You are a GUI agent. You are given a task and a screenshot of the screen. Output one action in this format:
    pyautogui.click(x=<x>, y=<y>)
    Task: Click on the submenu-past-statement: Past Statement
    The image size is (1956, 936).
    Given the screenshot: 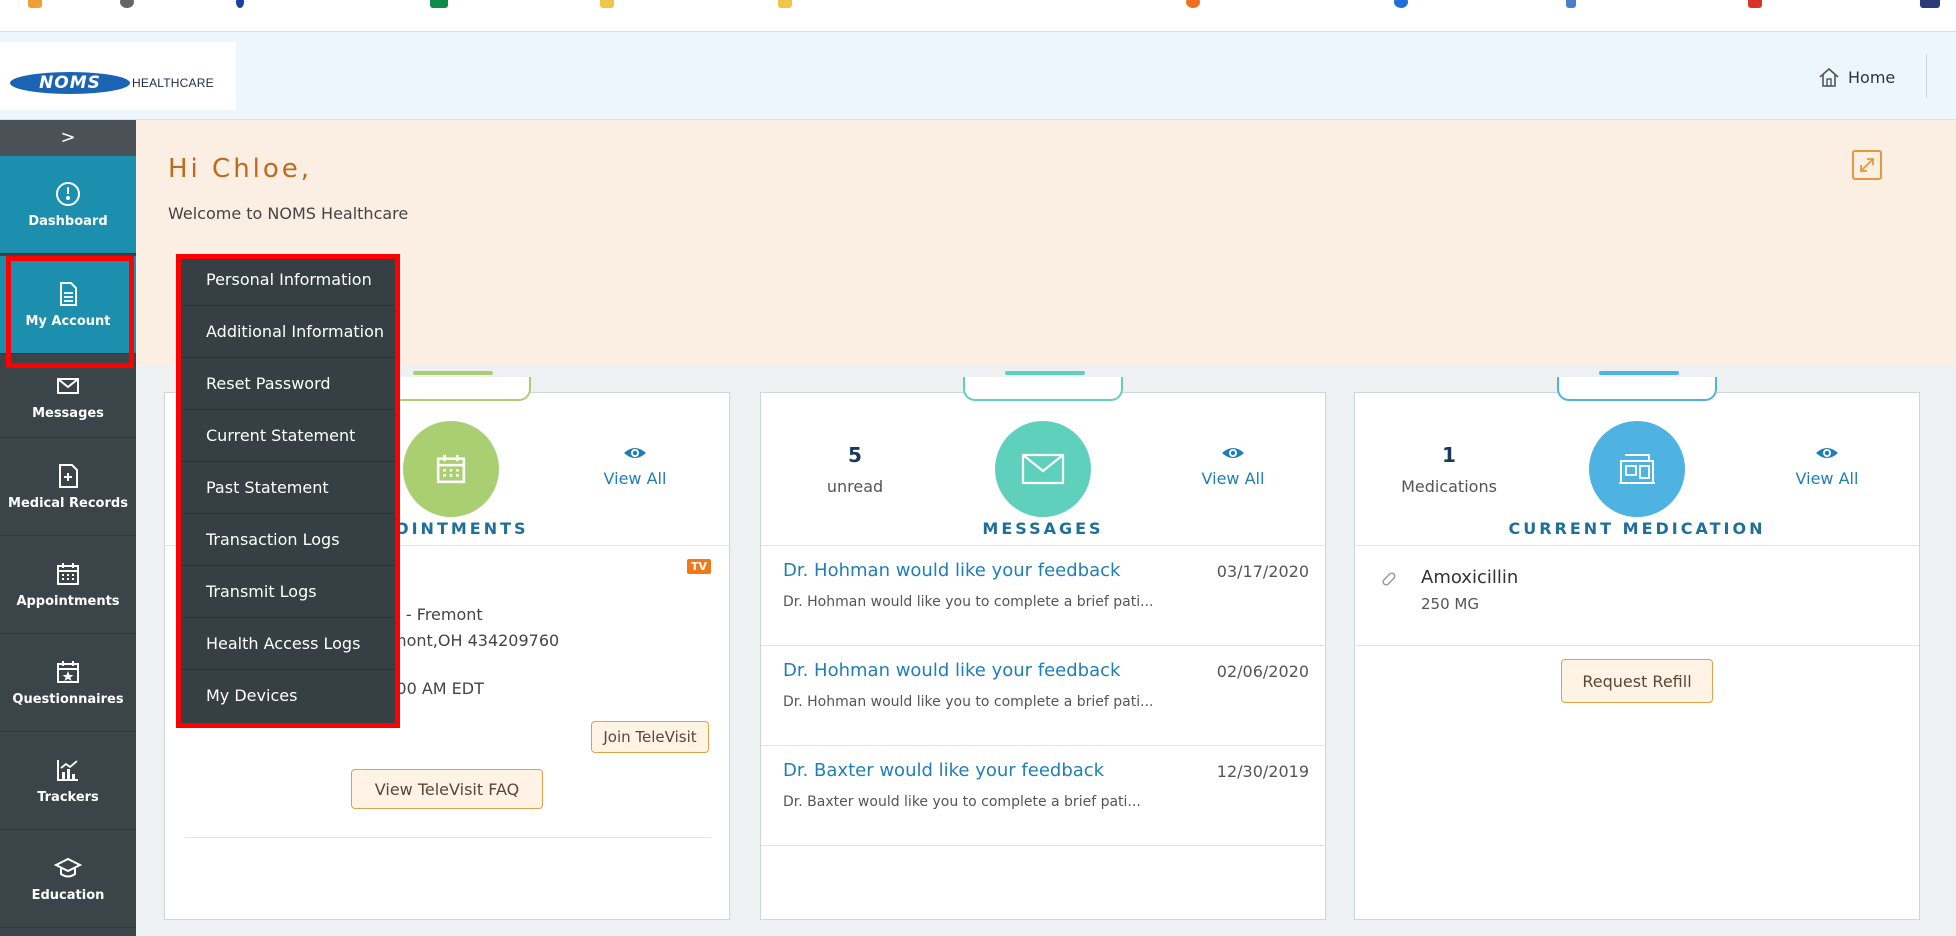 What is the action you would take?
    pyautogui.click(x=288, y=488)
    